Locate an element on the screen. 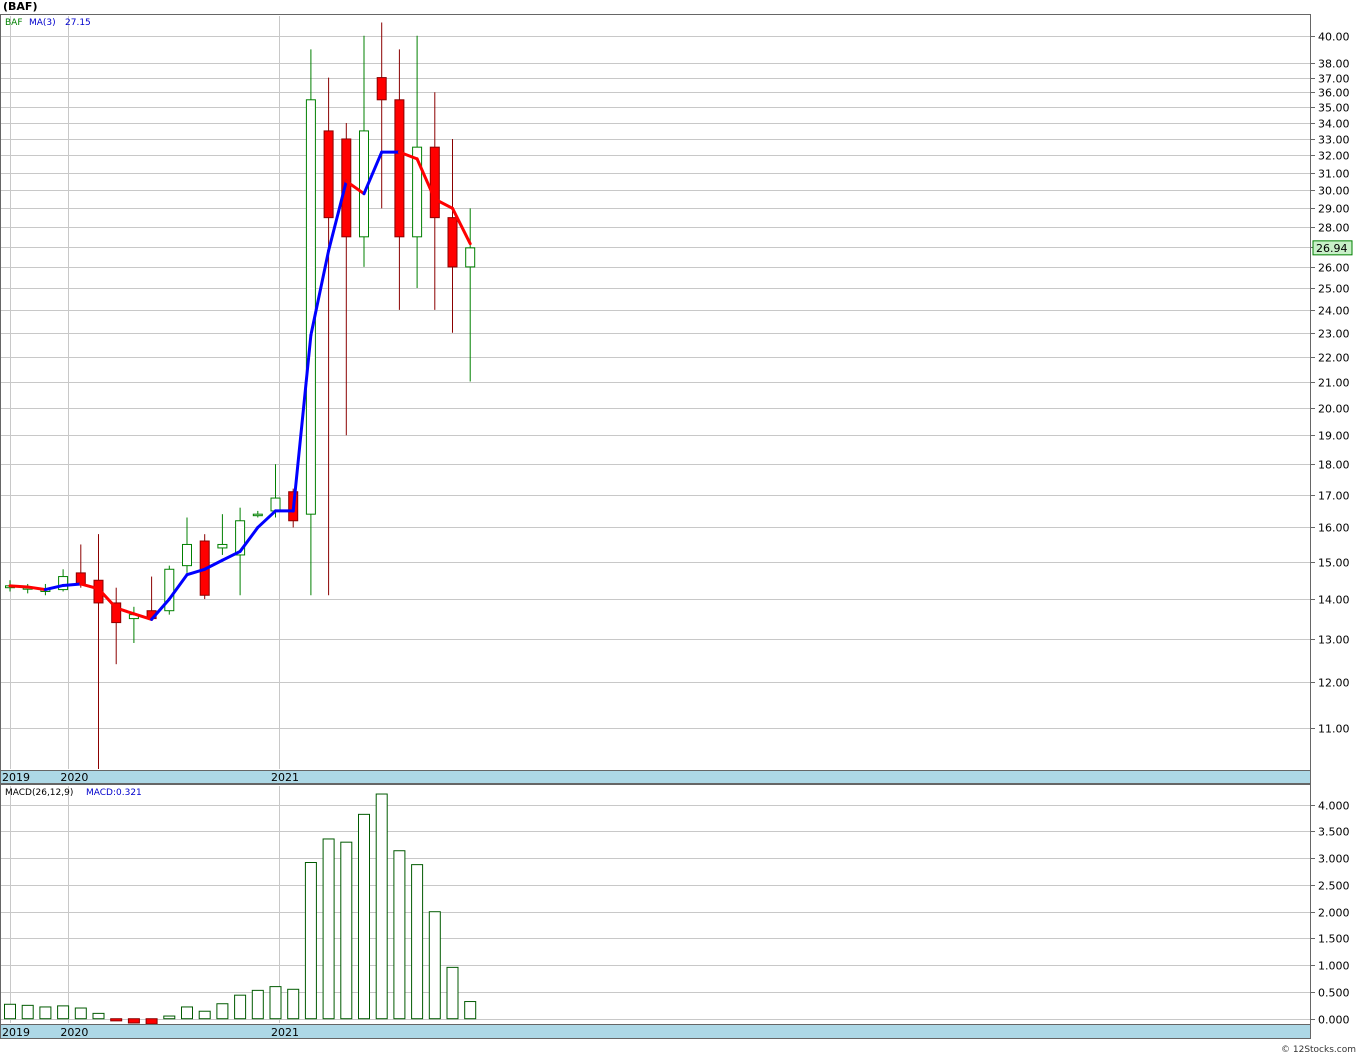 The height and width of the screenshot is (1056, 1360). price-tick-label: 11.00 is located at coordinates (1334, 729).